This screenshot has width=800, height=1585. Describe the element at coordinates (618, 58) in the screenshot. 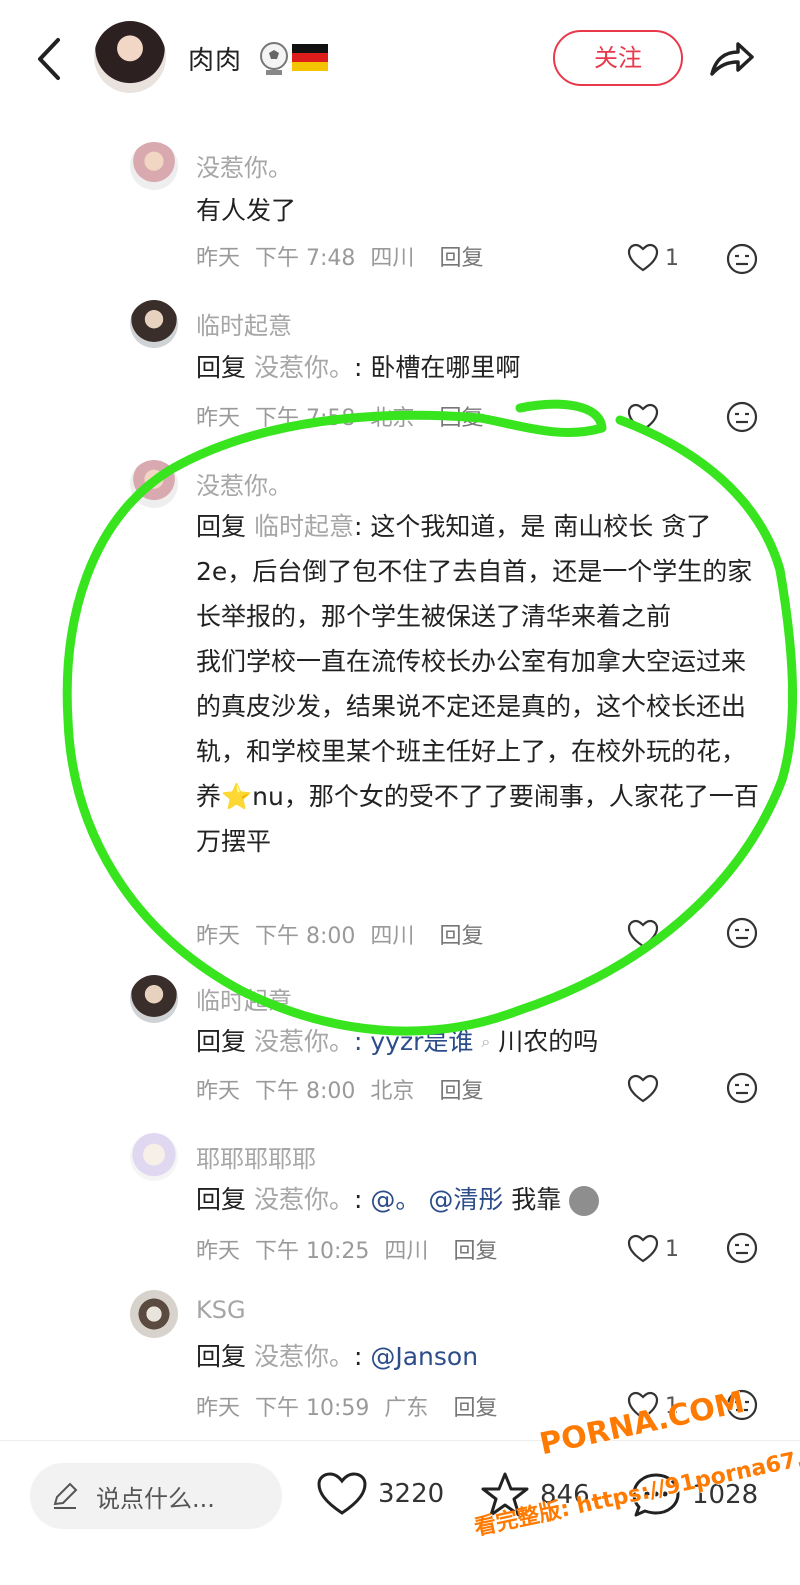

I see `follow-button: 关注` at that location.